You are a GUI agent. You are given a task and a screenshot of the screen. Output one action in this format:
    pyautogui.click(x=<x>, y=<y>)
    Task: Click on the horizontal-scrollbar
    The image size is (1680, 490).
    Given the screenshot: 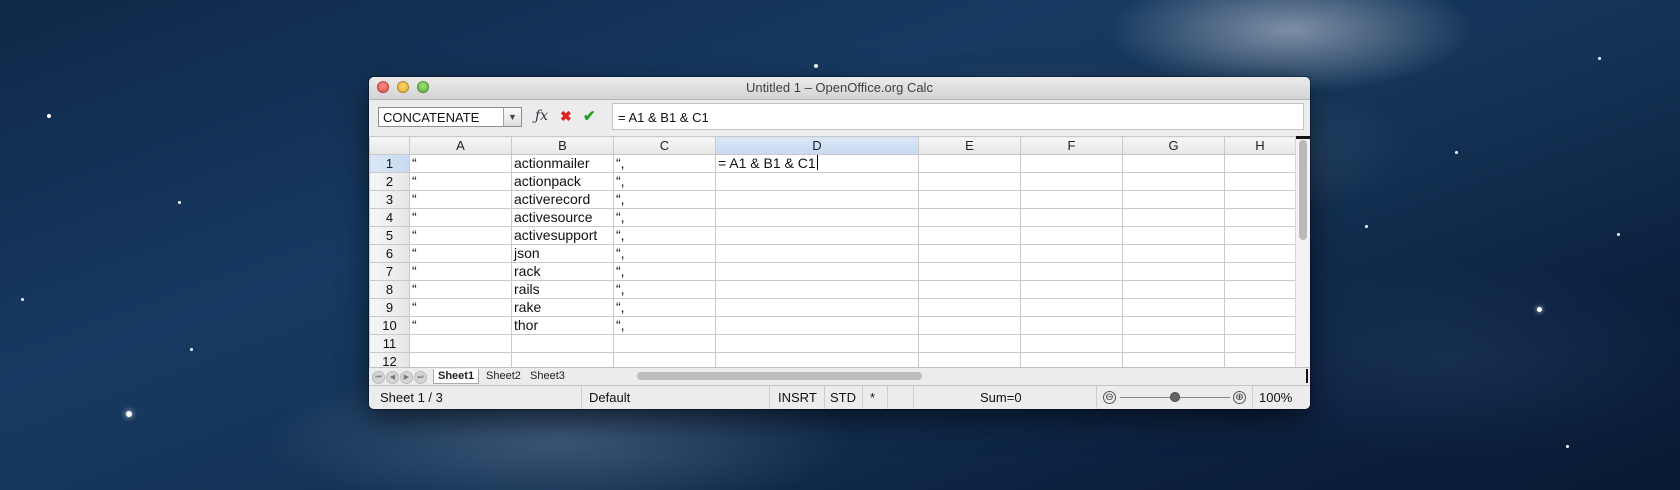 What is the action you would take?
    pyautogui.click(x=972, y=376)
    